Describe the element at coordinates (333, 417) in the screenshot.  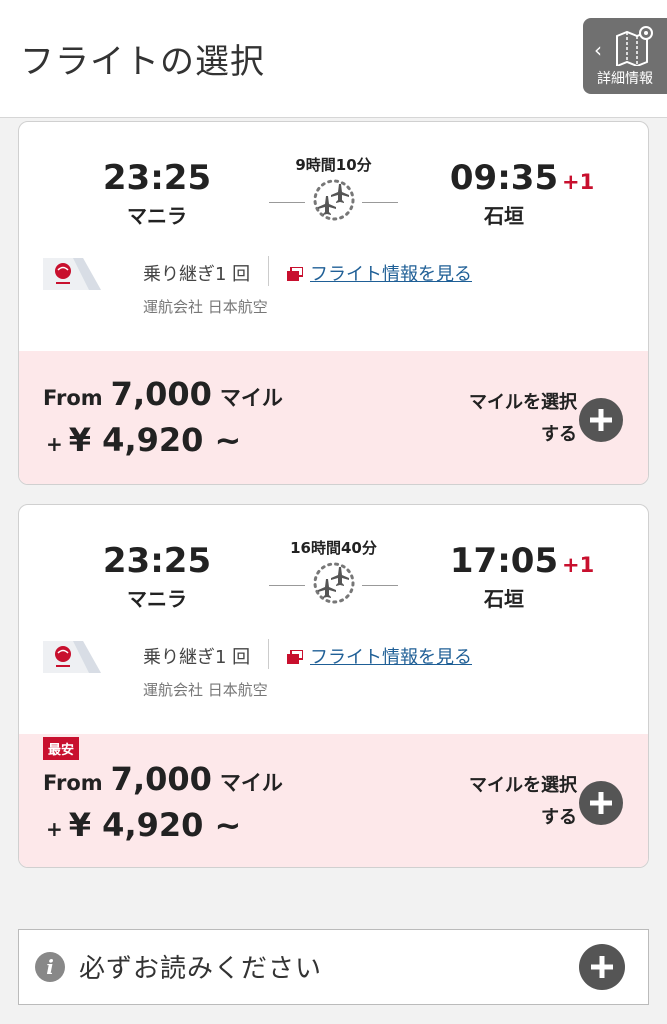
I see `price-panel: From 7,000 マイル + ¥ 4,920 ~ マイルを選択 する` at that location.